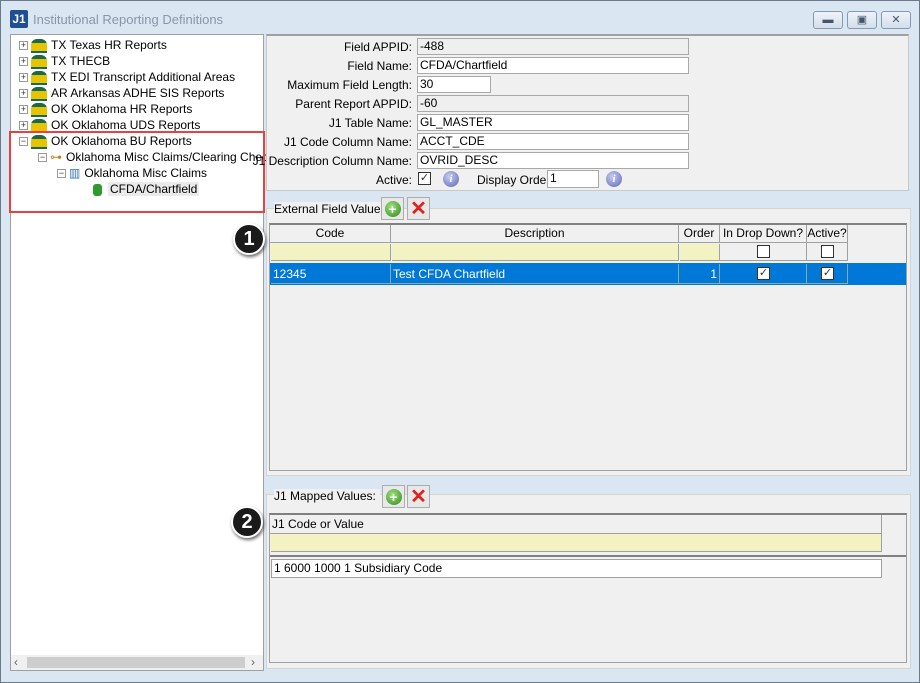 This screenshot has height=683, width=920. Describe the element at coordinates (553, 160) in the screenshot. I see `desc-column-input: OVRID_DESC` at that location.